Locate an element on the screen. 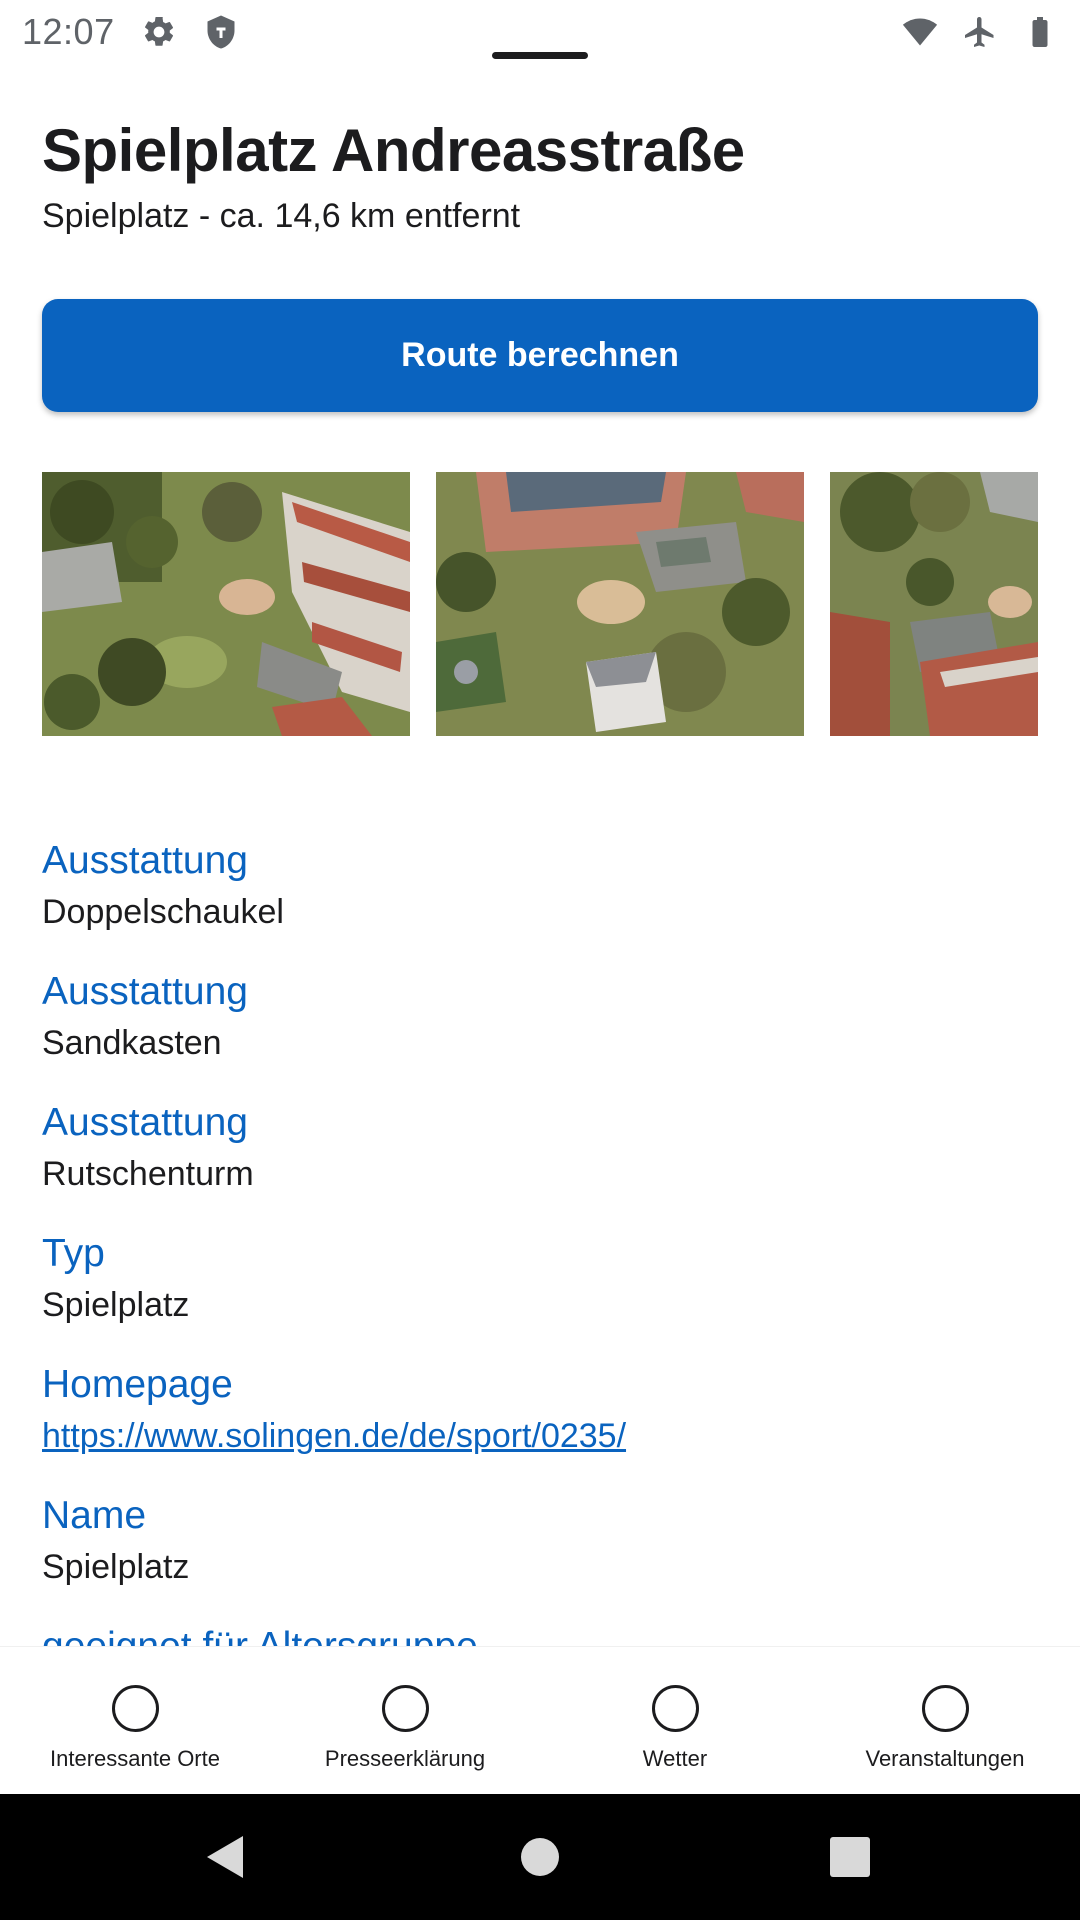 The height and width of the screenshot is (1920, 1080). nav-label: Wetter is located at coordinates (675, 1758).